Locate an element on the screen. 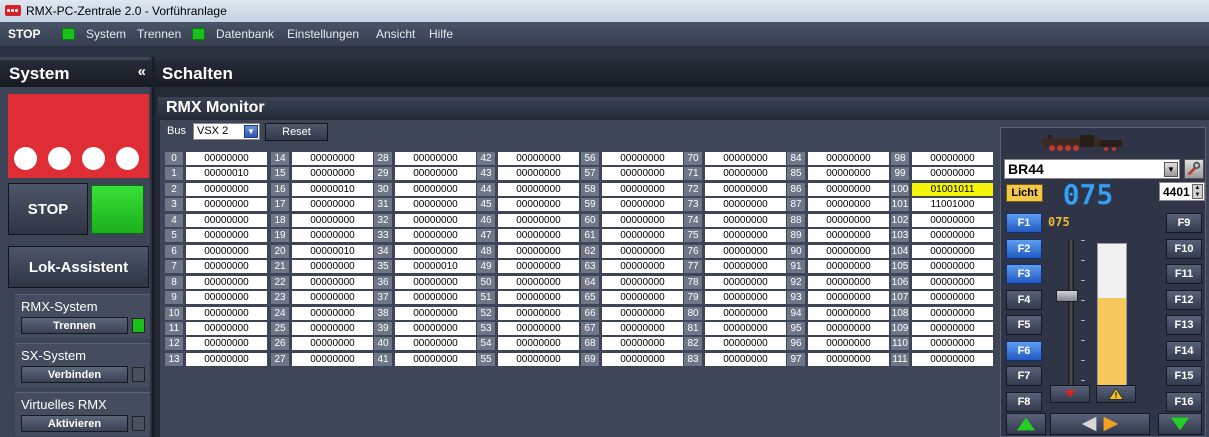 The image size is (1209, 437). function-button-f2: F2 is located at coordinates (1024, 249).